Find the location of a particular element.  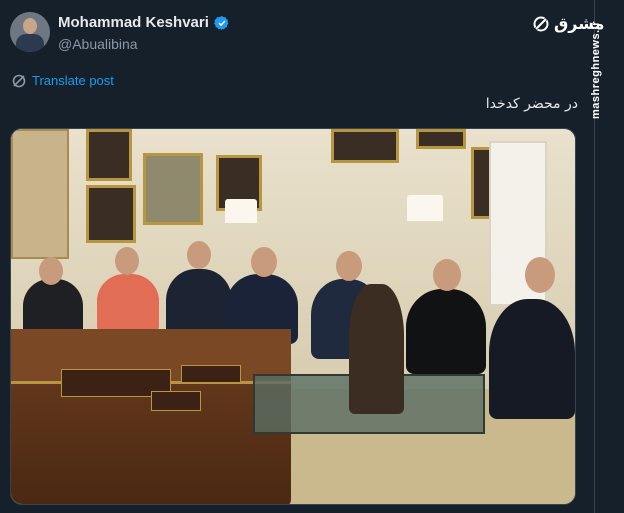

author-display-name: Mohammad Keshvari is located at coordinates (133, 22).